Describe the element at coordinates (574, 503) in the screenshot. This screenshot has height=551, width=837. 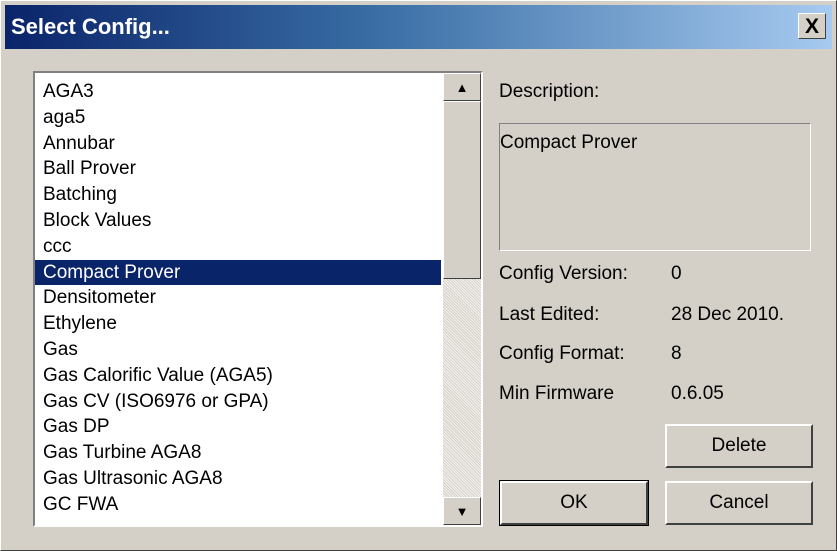
I see `ok-button: OK` at that location.